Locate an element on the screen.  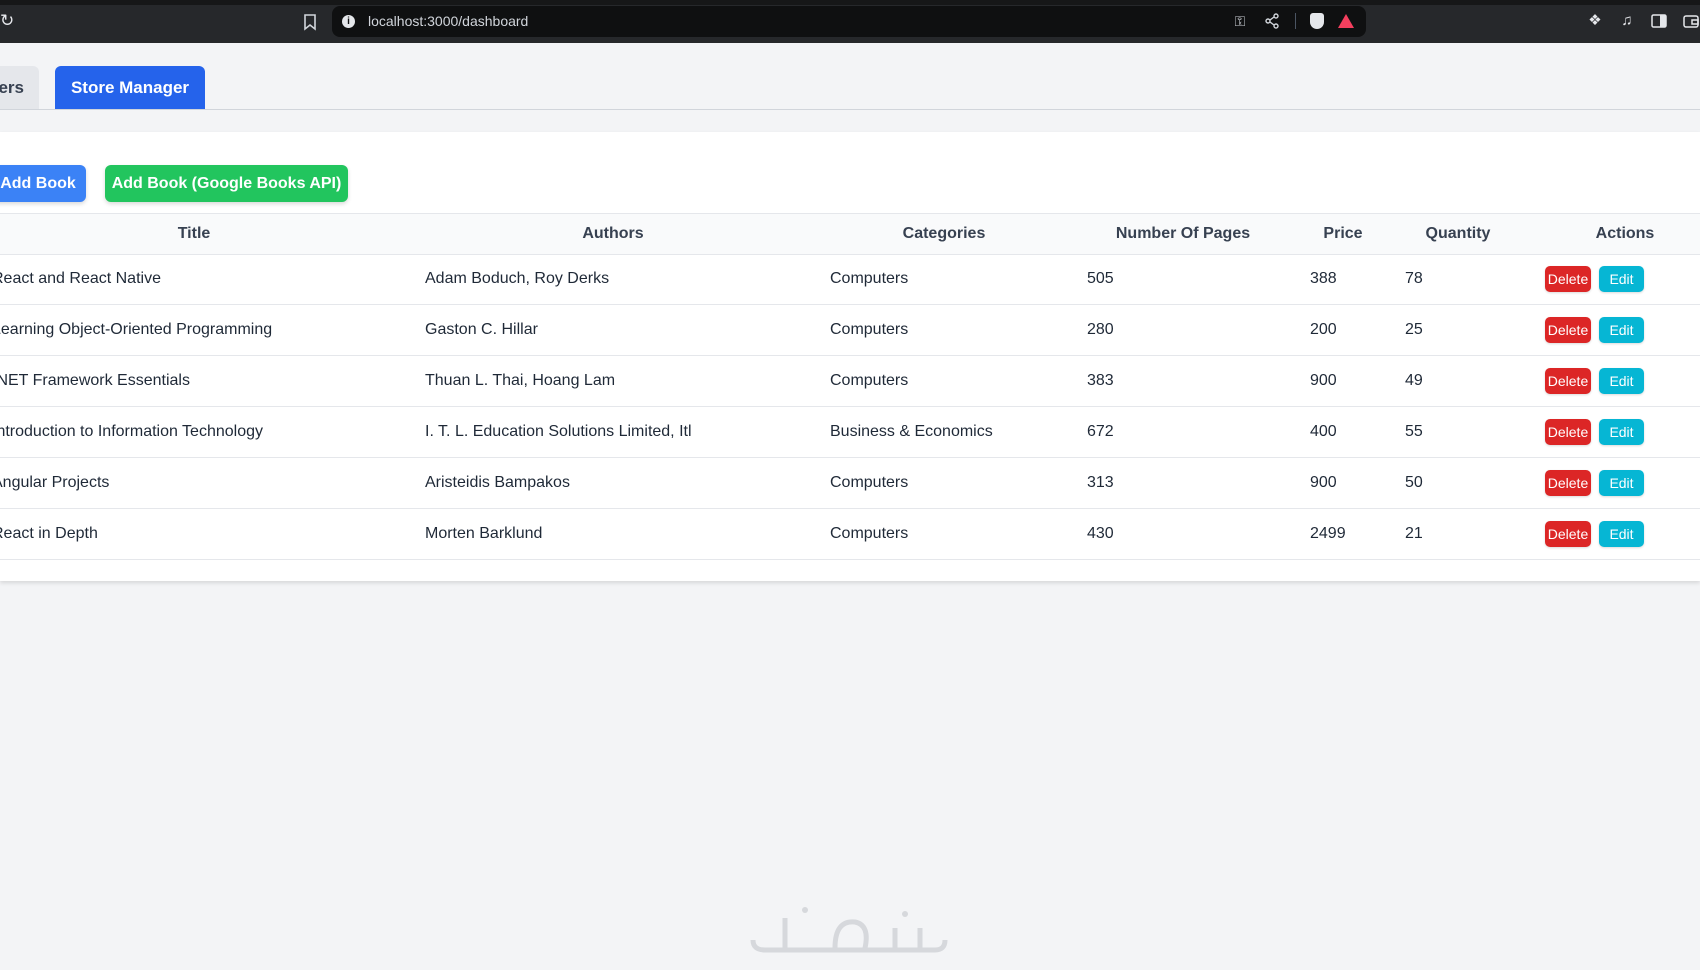
tab-bar: ers Store Manager is located at coordinates (850, 76).